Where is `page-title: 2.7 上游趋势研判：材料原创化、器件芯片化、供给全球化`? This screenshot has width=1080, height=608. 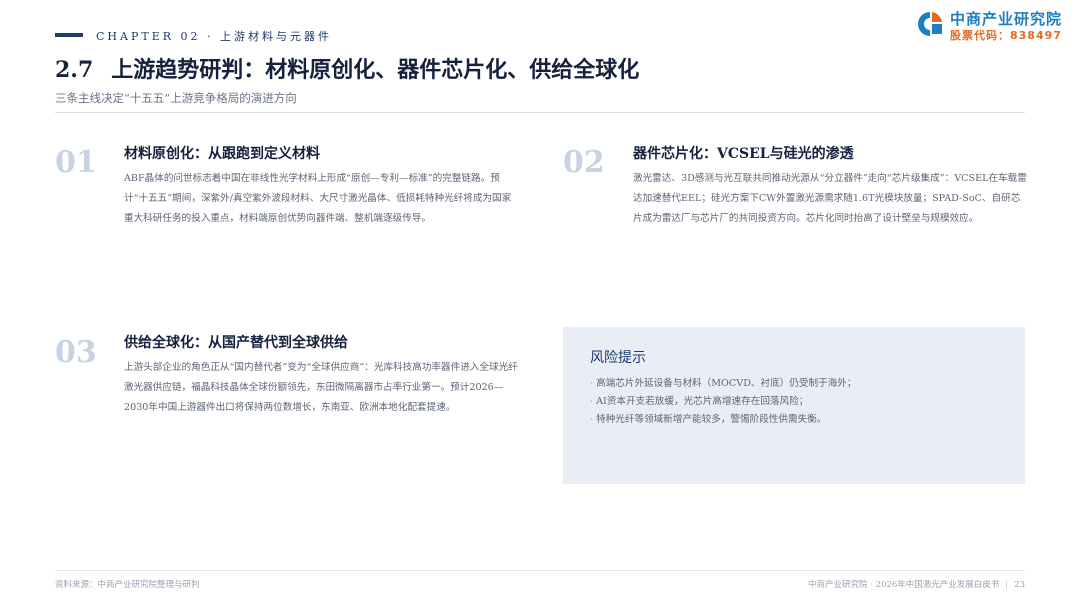
page-title: 2.7 上游趋势研判：材料原创化、器件芯片化、供给全球化 is located at coordinates (347, 68).